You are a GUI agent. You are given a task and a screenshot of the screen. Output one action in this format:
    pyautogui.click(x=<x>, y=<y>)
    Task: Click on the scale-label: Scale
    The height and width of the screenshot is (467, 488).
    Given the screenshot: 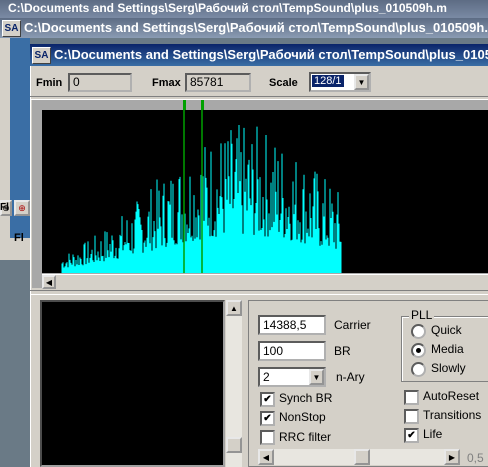 What is the action you would take?
    pyautogui.click(x=283, y=83)
    